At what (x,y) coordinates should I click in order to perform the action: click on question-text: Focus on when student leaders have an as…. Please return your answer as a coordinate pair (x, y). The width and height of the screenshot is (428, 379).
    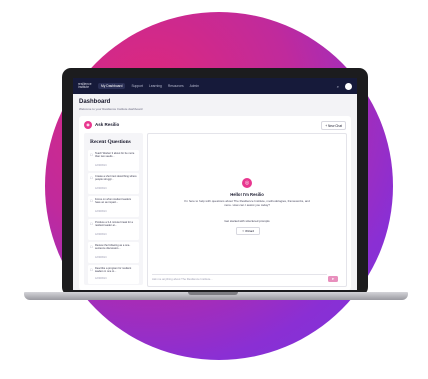
    Looking at the image, I should click on (113, 201).